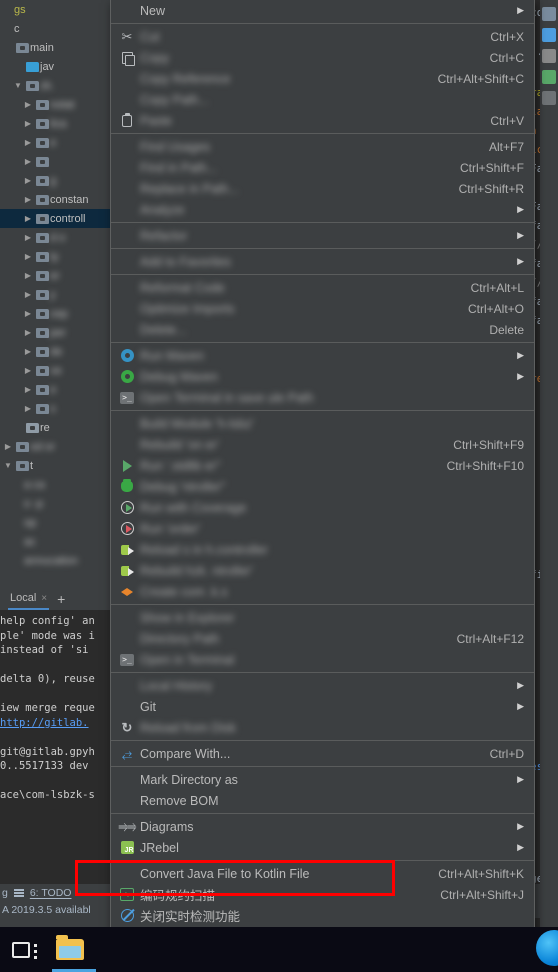 This screenshot has width=558, height=972. Describe the element at coordinates (55, 446) in the screenshot. I see `tree-item: ▶ od or` at that location.